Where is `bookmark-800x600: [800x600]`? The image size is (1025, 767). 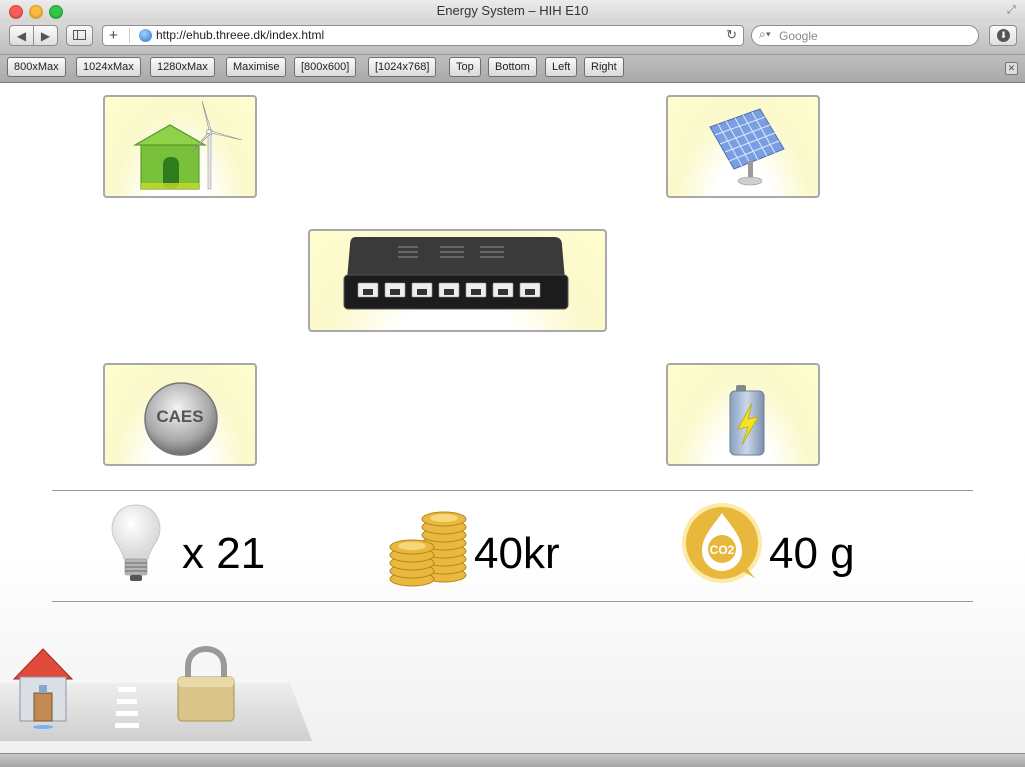 bookmark-800x600: [800x600] is located at coordinates (325, 67).